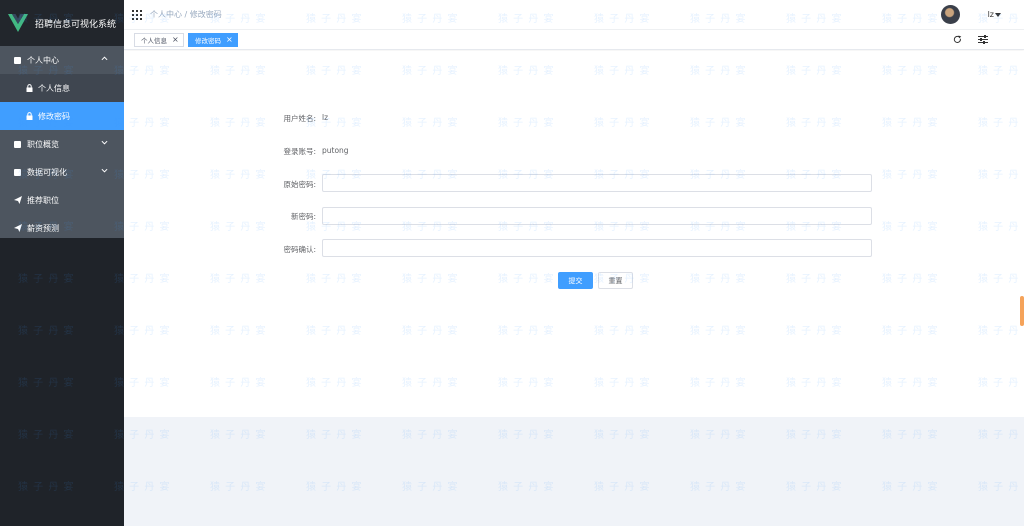 The height and width of the screenshot is (526, 1024). Describe the element at coordinates (299, 118) in the screenshot. I see `username-label: 用户姓名:` at that location.